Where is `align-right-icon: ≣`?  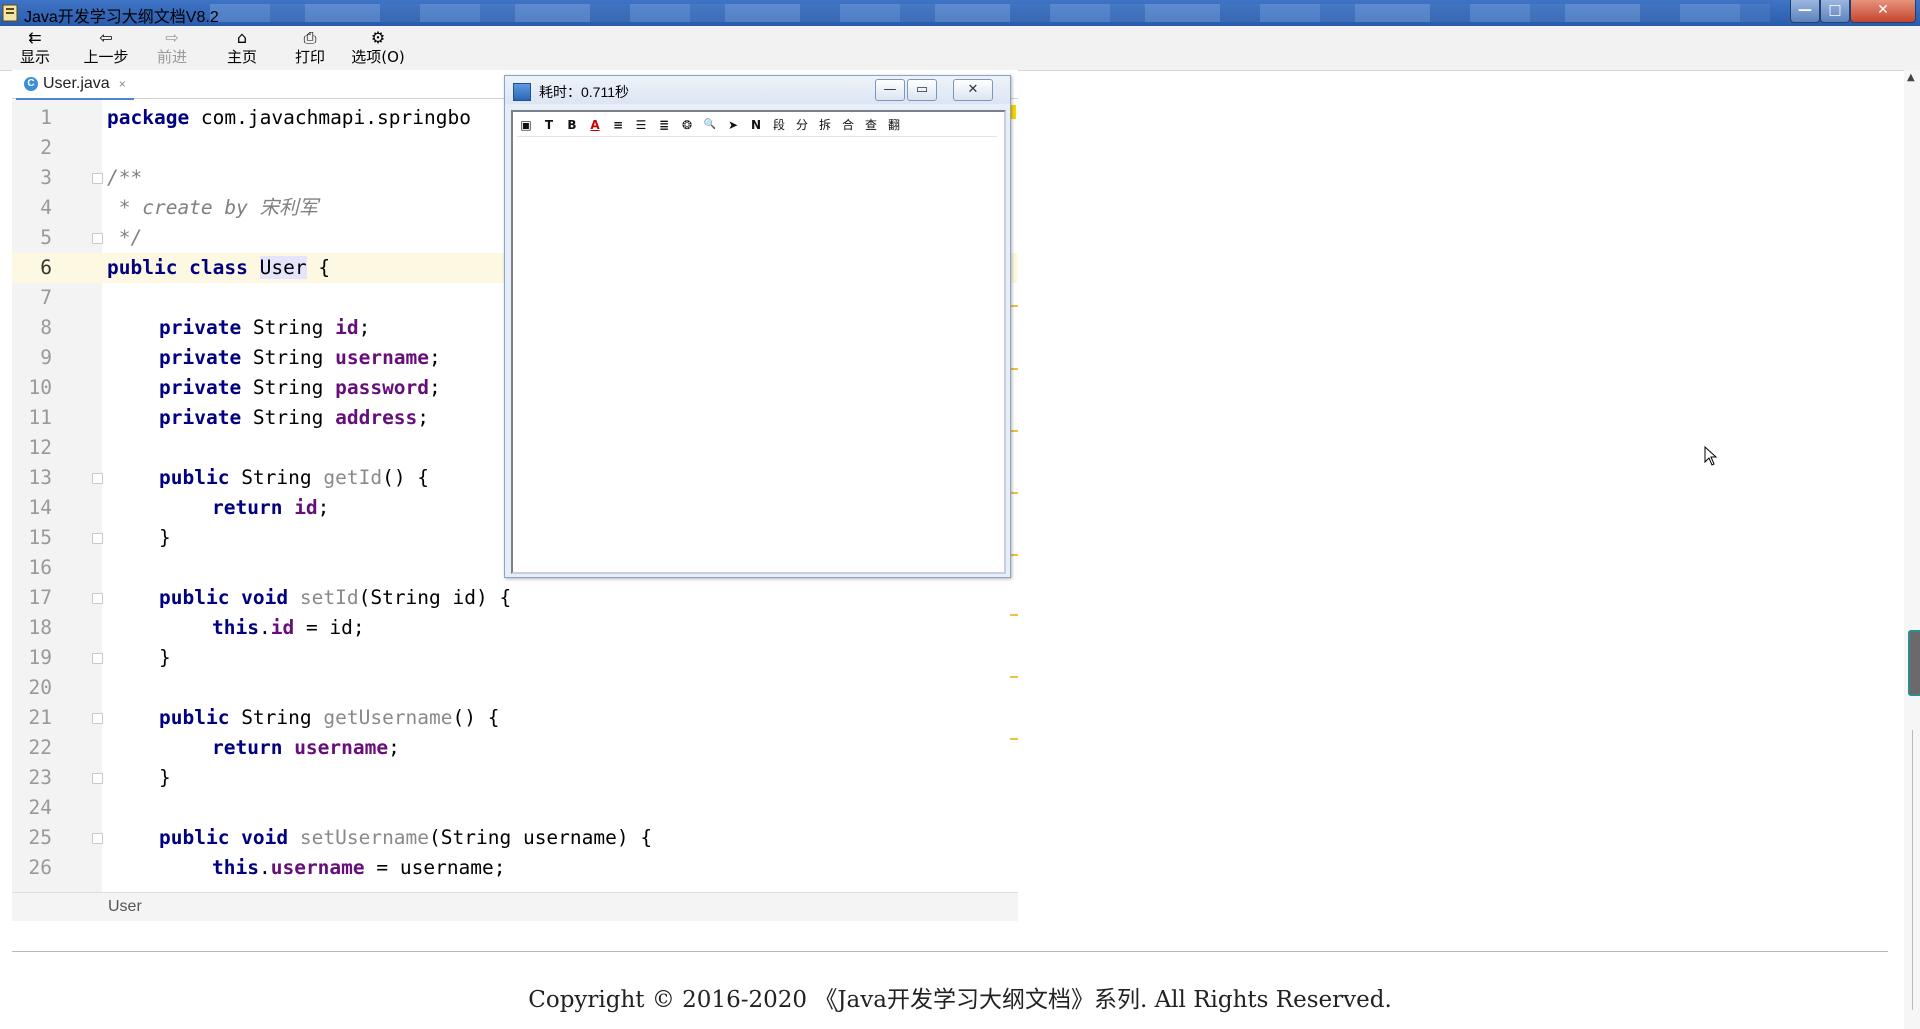
align-right-icon: ≣ is located at coordinates (664, 125).